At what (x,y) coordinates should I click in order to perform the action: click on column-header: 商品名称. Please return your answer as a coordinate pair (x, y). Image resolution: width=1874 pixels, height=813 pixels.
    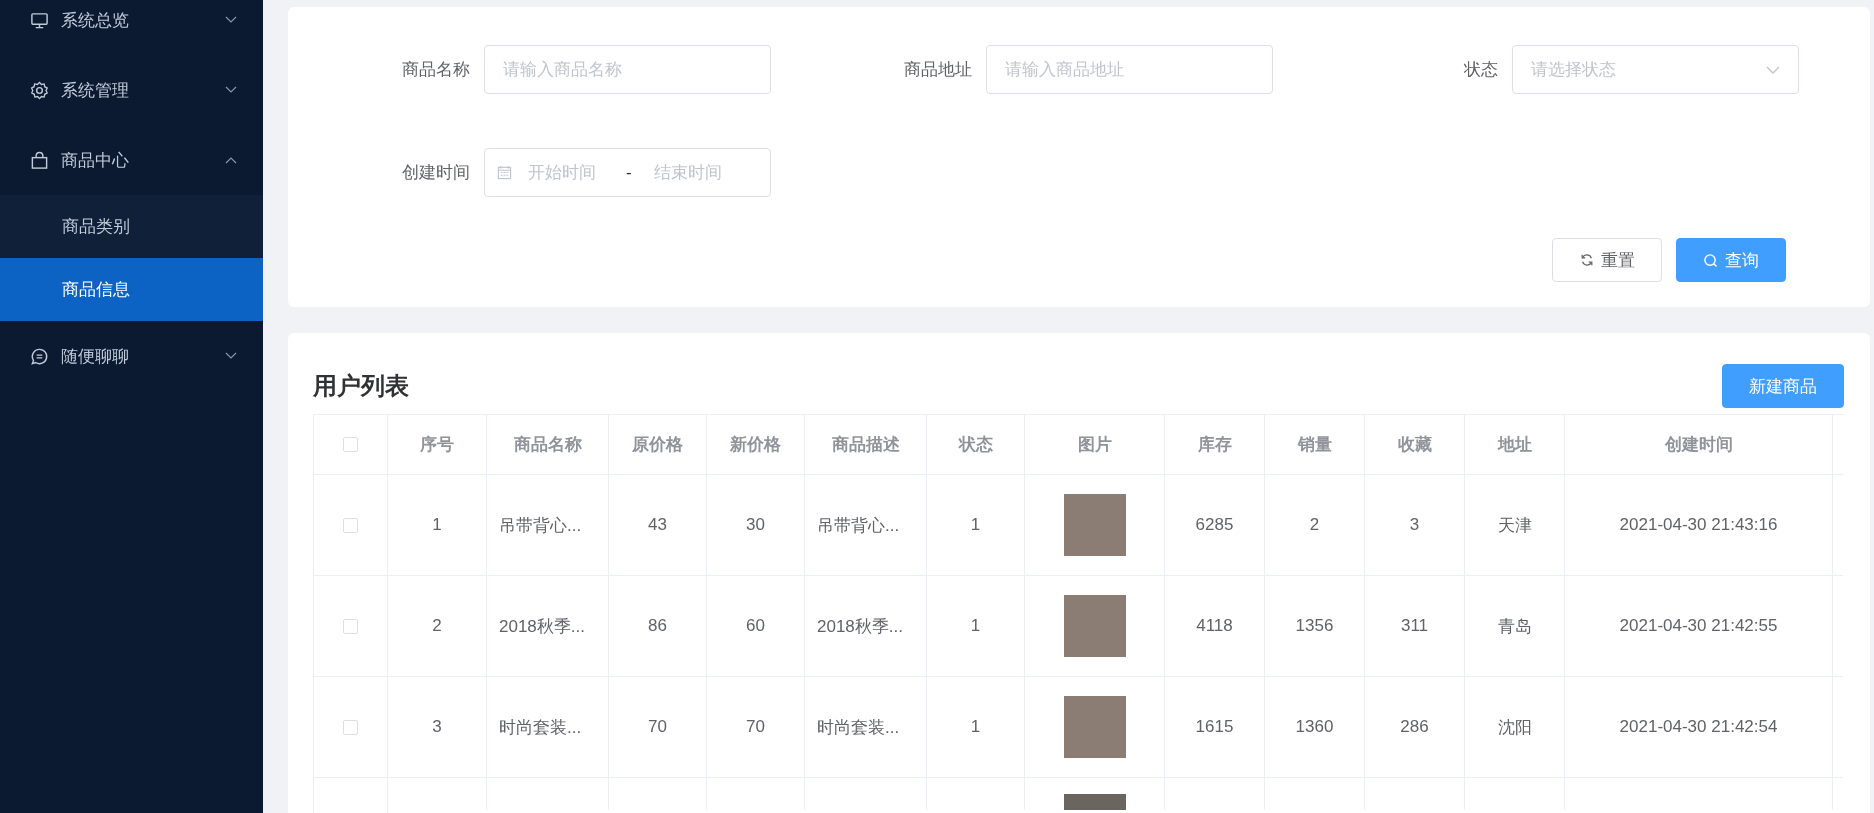
    Looking at the image, I should click on (548, 445).